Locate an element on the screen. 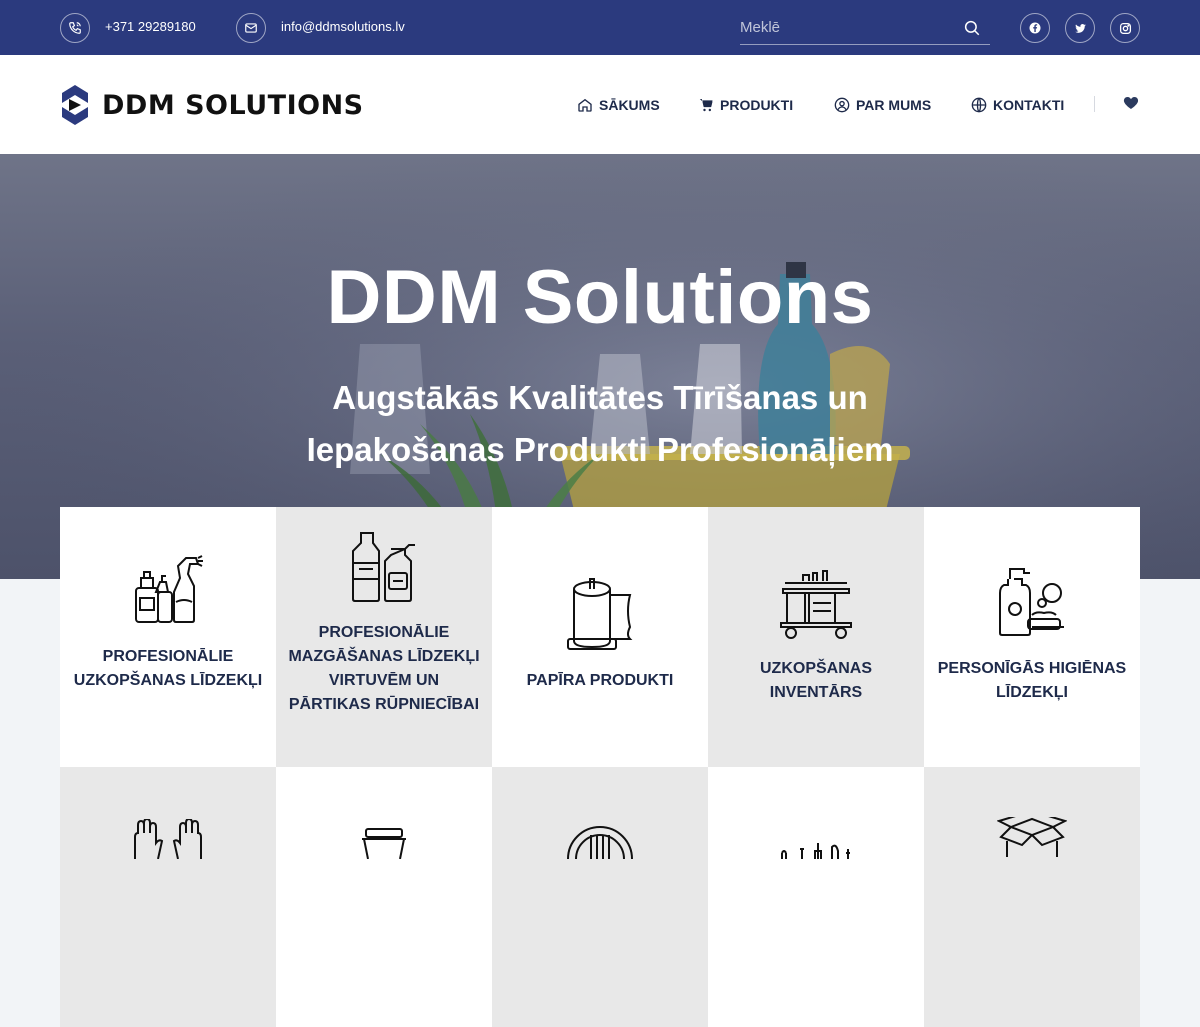 The width and height of the screenshot is (1200, 1027). nav-label-about: PAR MUMS is located at coordinates (894, 105).